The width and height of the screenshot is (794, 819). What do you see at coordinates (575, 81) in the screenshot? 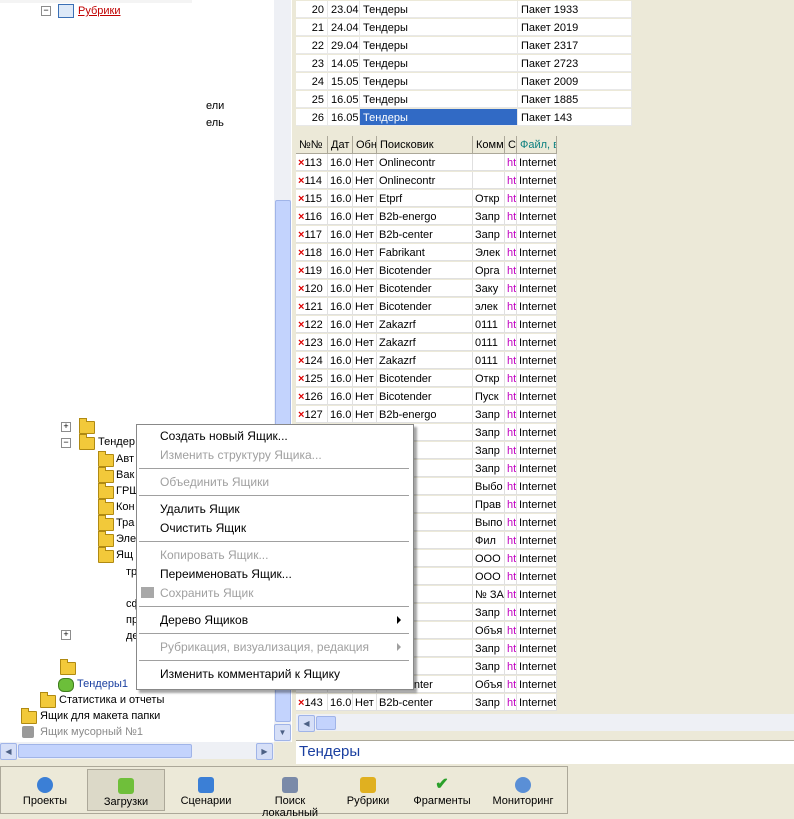
I see `cell-package: Пакет 2009` at bounding box center [575, 81].